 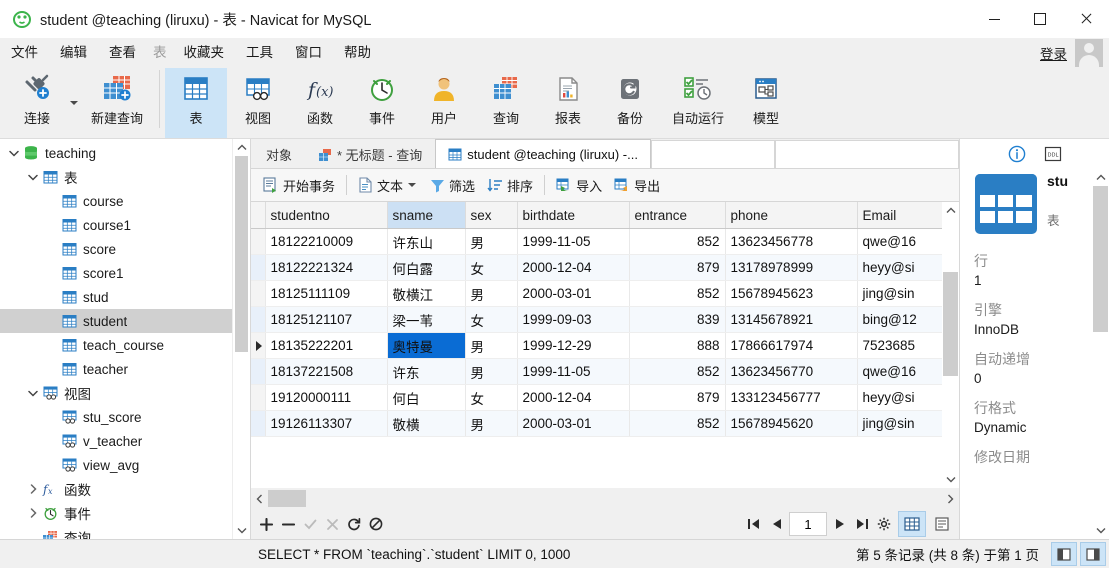 What do you see at coordinates (677, 215) in the screenshot?
I see `column-header-entrance: entrance` at bounding box center [677, 215].